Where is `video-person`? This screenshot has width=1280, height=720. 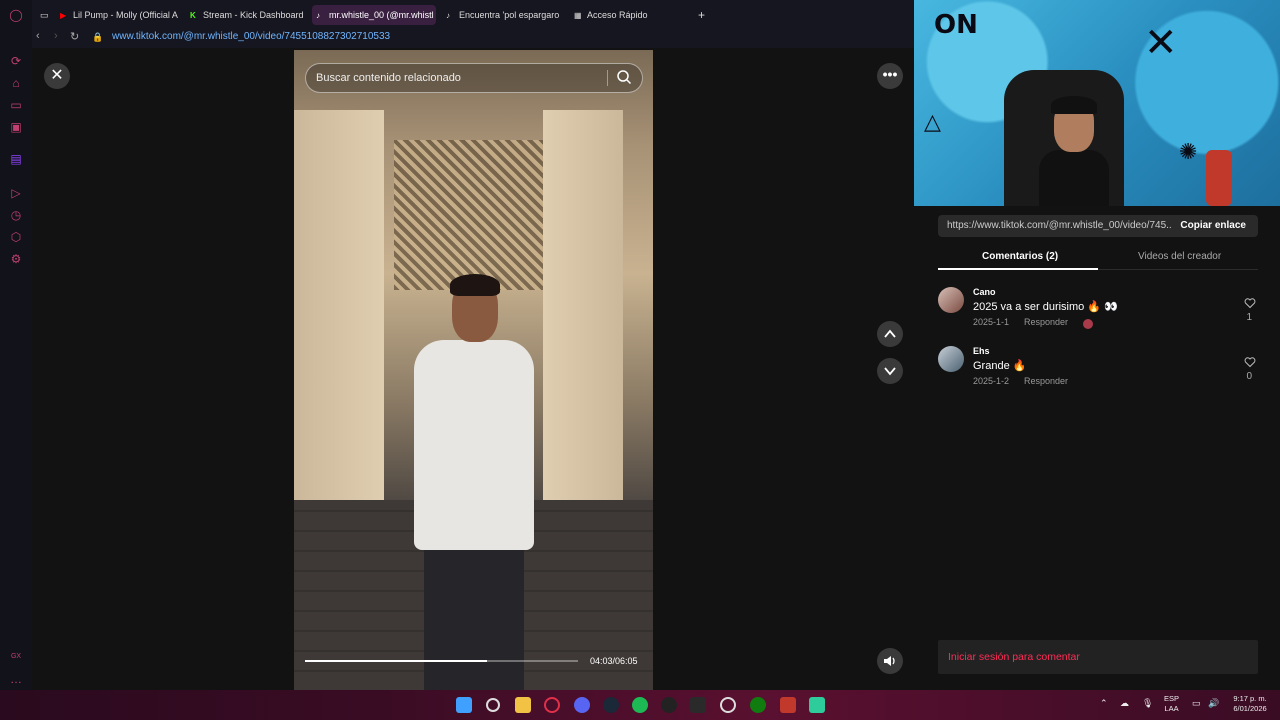
video-person is located at coordinates (474, 482).